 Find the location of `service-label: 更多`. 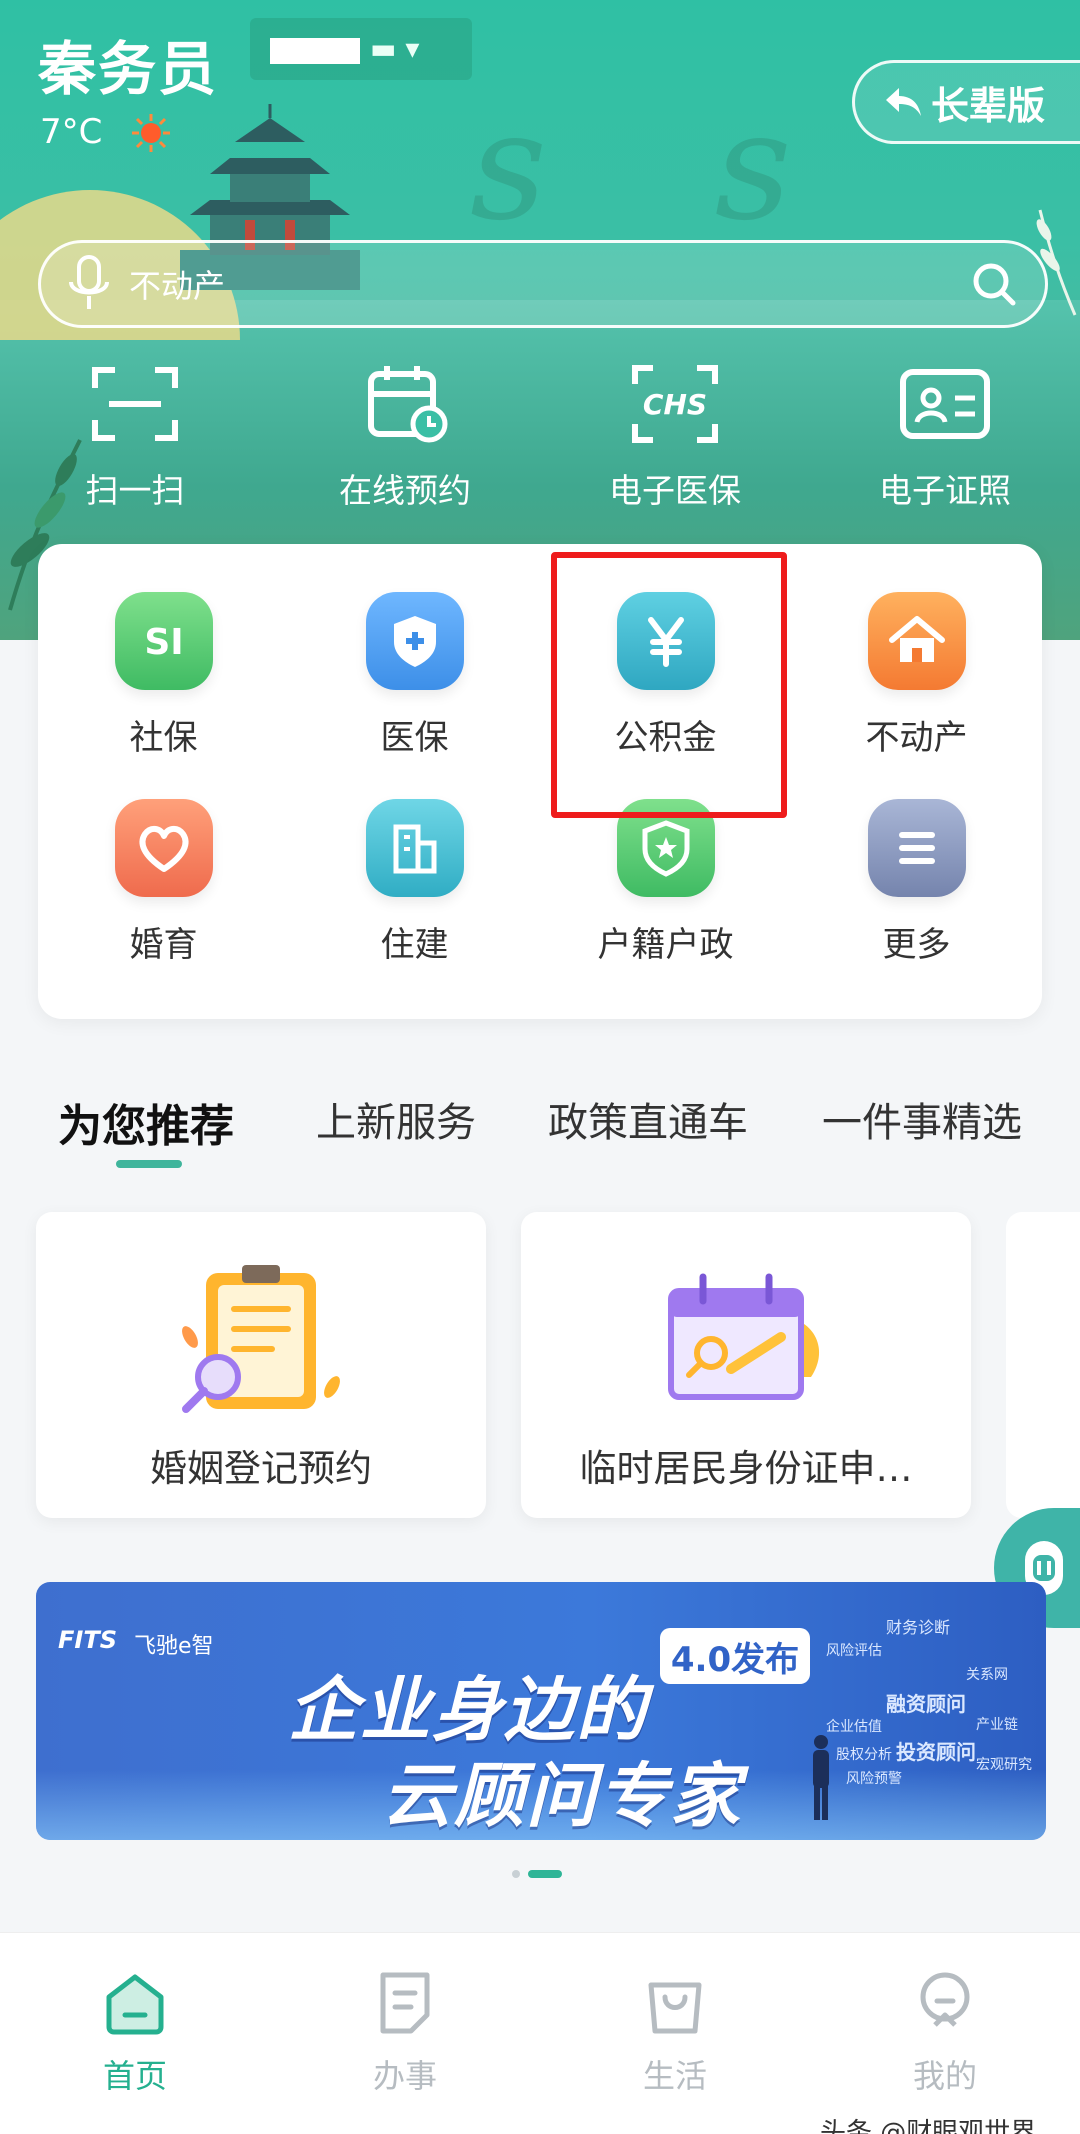

service-label: 更多 is located at coordinates (916, 945).